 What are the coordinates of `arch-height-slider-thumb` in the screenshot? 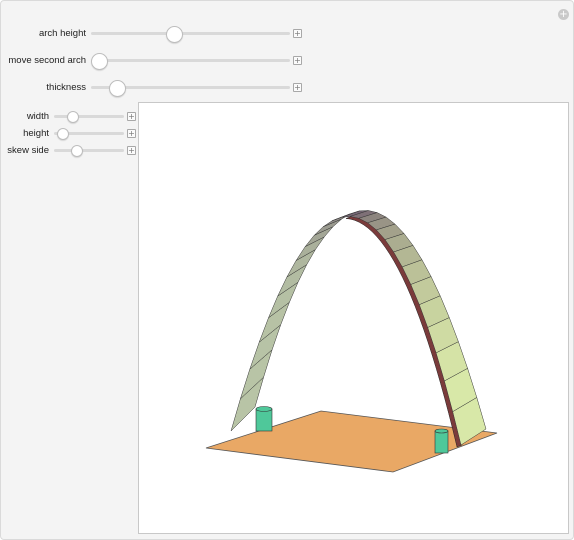 It's located at (175, 34).